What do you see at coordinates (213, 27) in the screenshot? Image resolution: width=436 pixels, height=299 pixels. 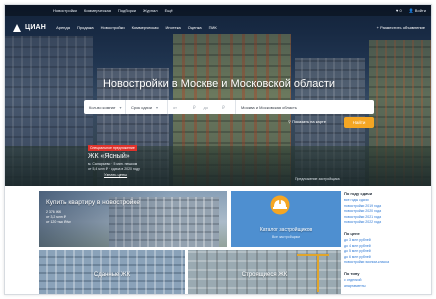 I see `nav-item-pik: ПИК` at bounding box center [213, 27].